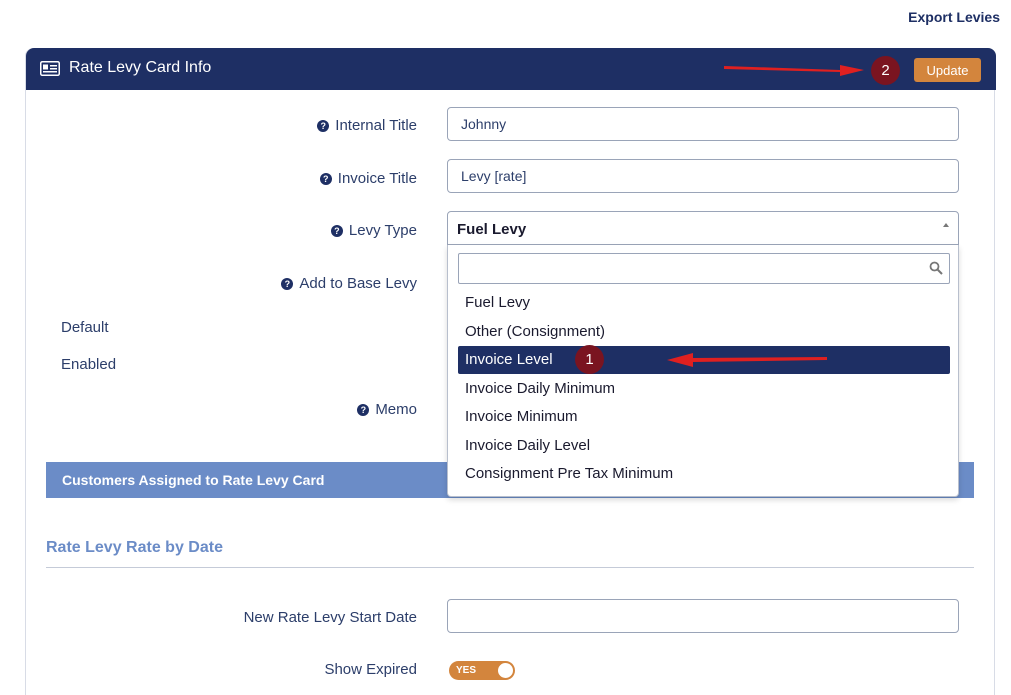 The height and width of the screenshot is (695, 1011). What do you see at coordinates (134, 547) in the screenshot?
I see `rate-by-date-title: Rate Levy Rate by Date` at bounding box center [134, 547].